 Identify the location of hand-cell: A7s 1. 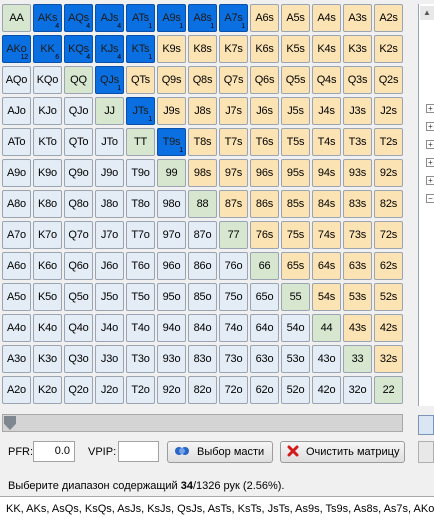
(233, 18).